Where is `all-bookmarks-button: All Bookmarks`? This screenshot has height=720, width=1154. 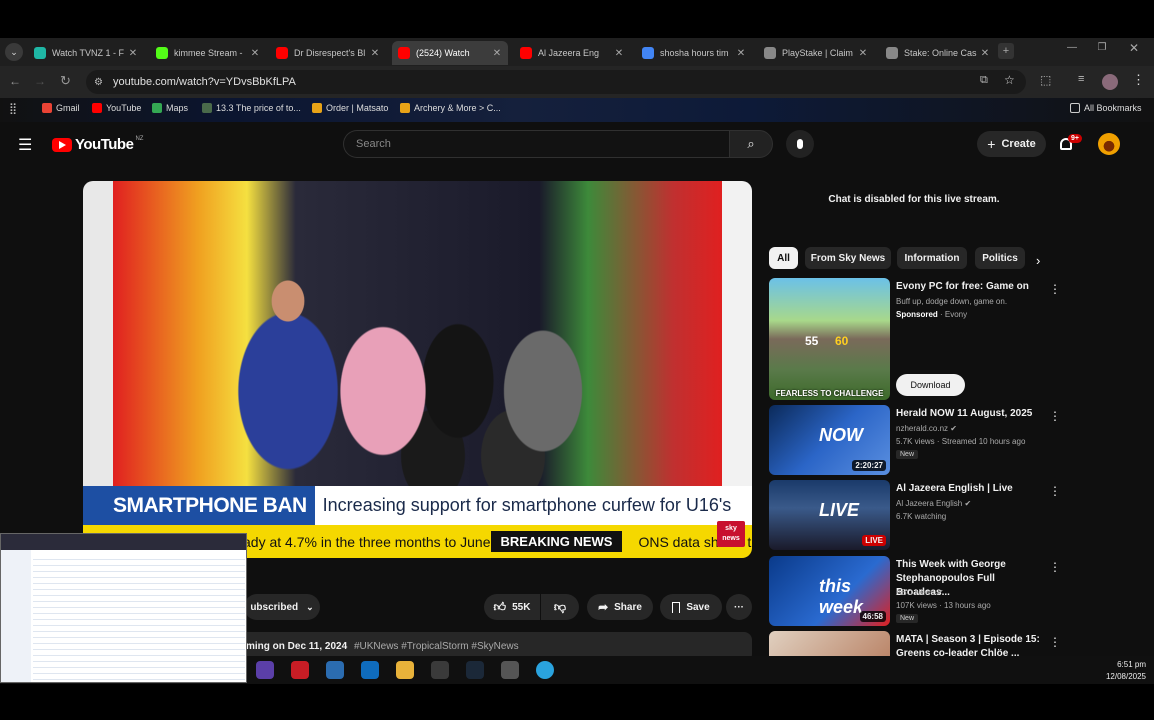
all-bookmarks-button: All Bookmarks is located at coordinates (1106, 108).